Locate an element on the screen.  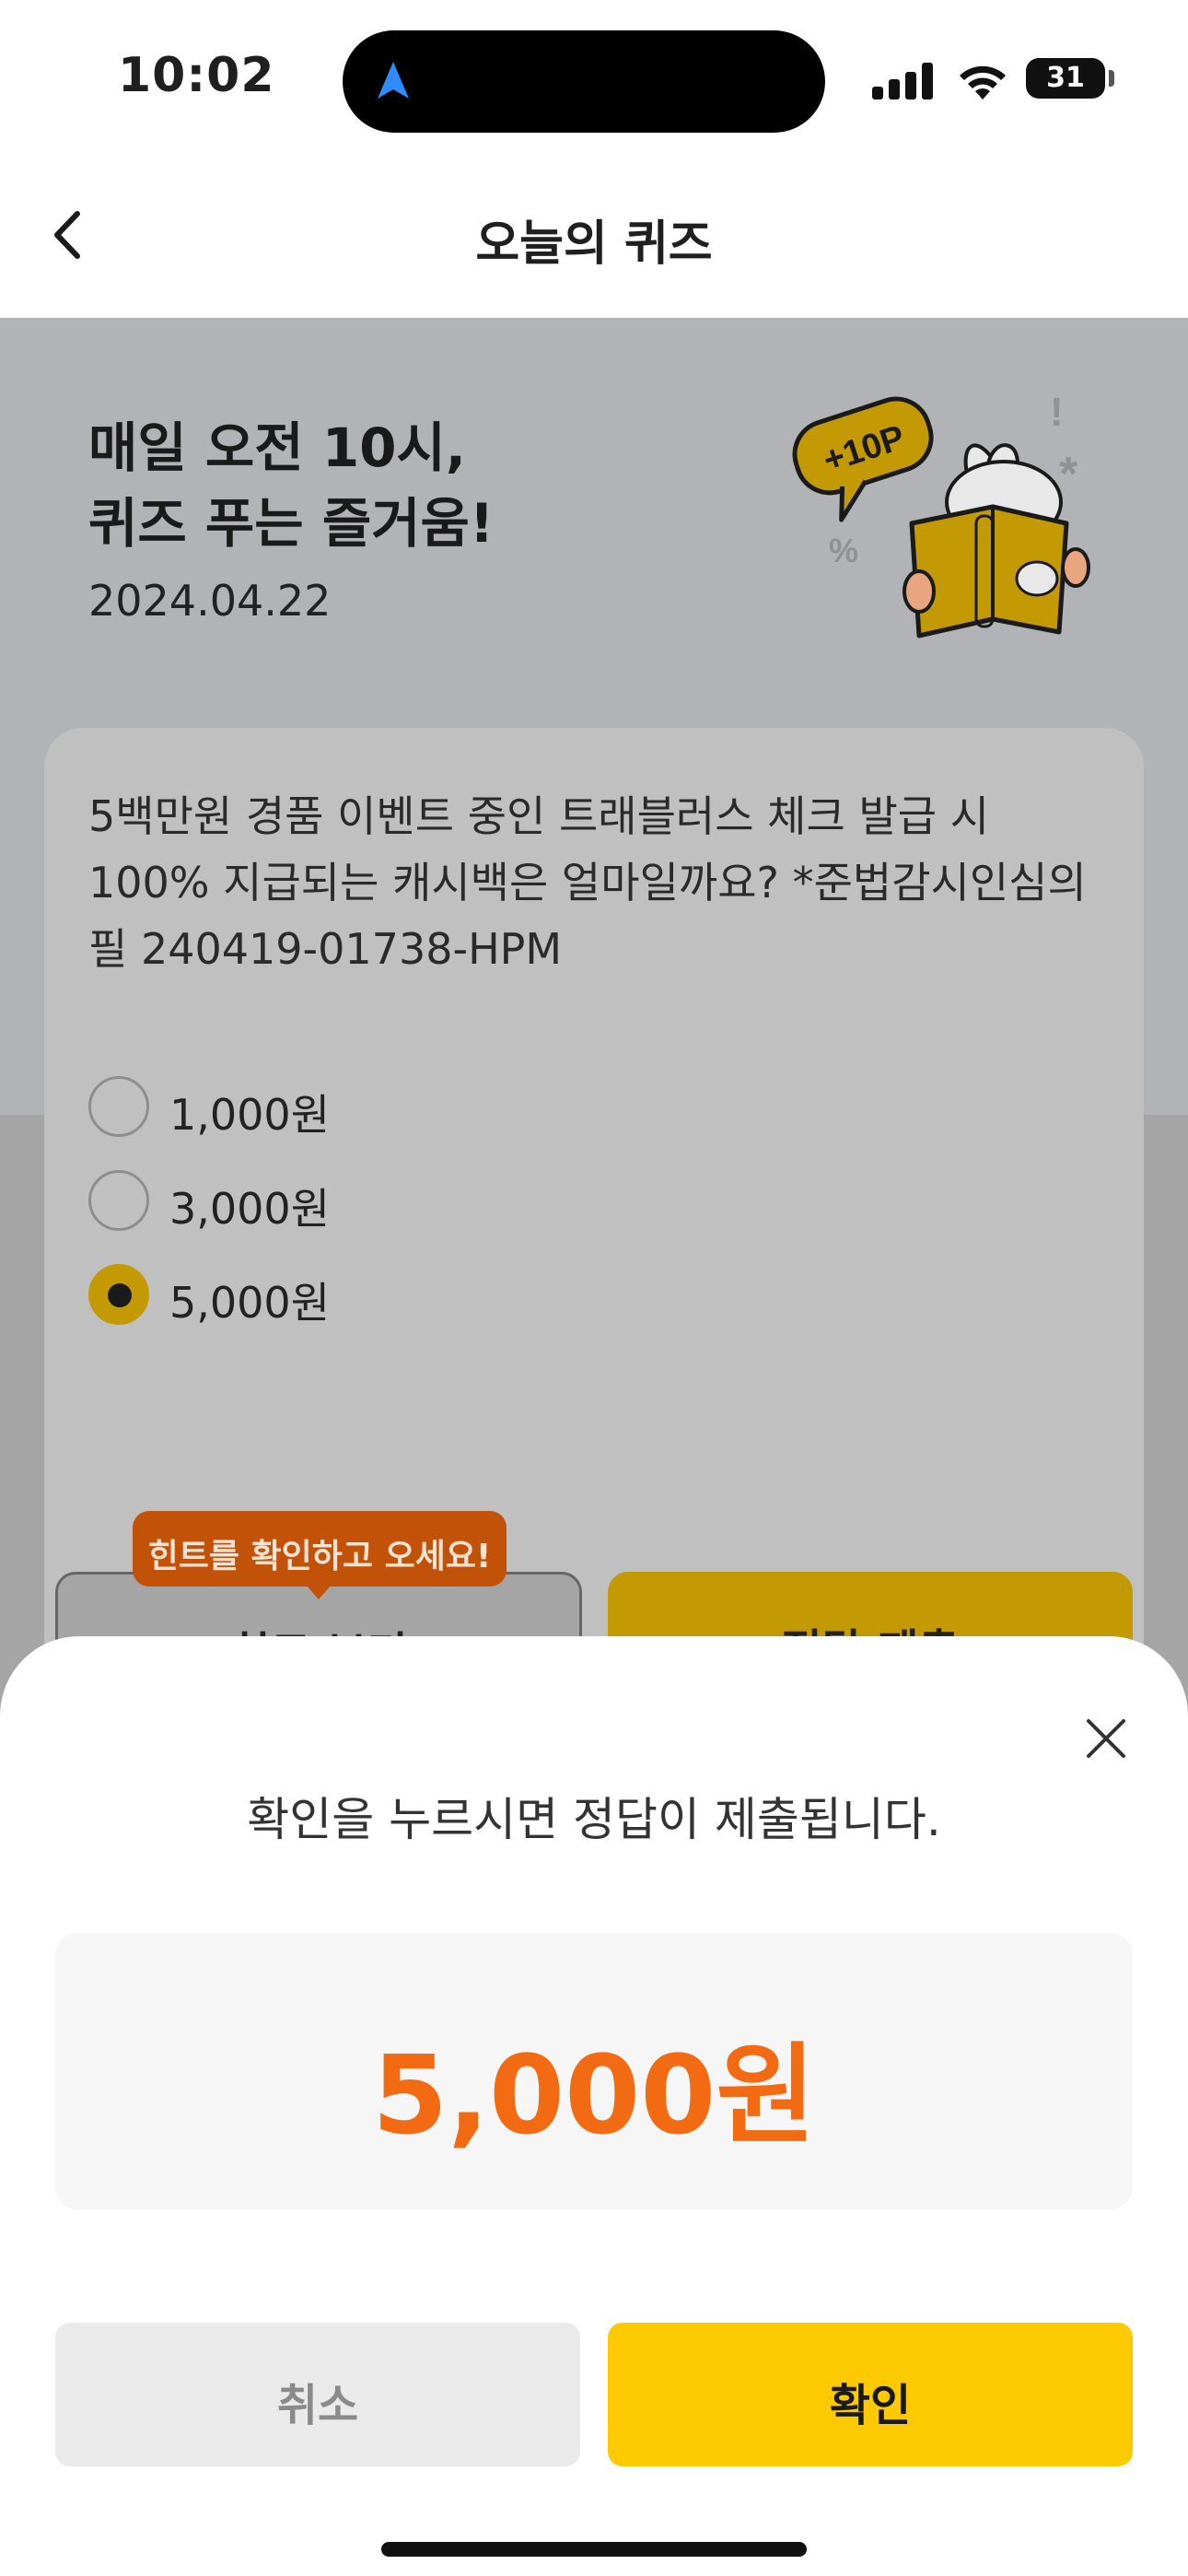
selected-answer-box: 5,000원 is located at coordinates (594, 2071).